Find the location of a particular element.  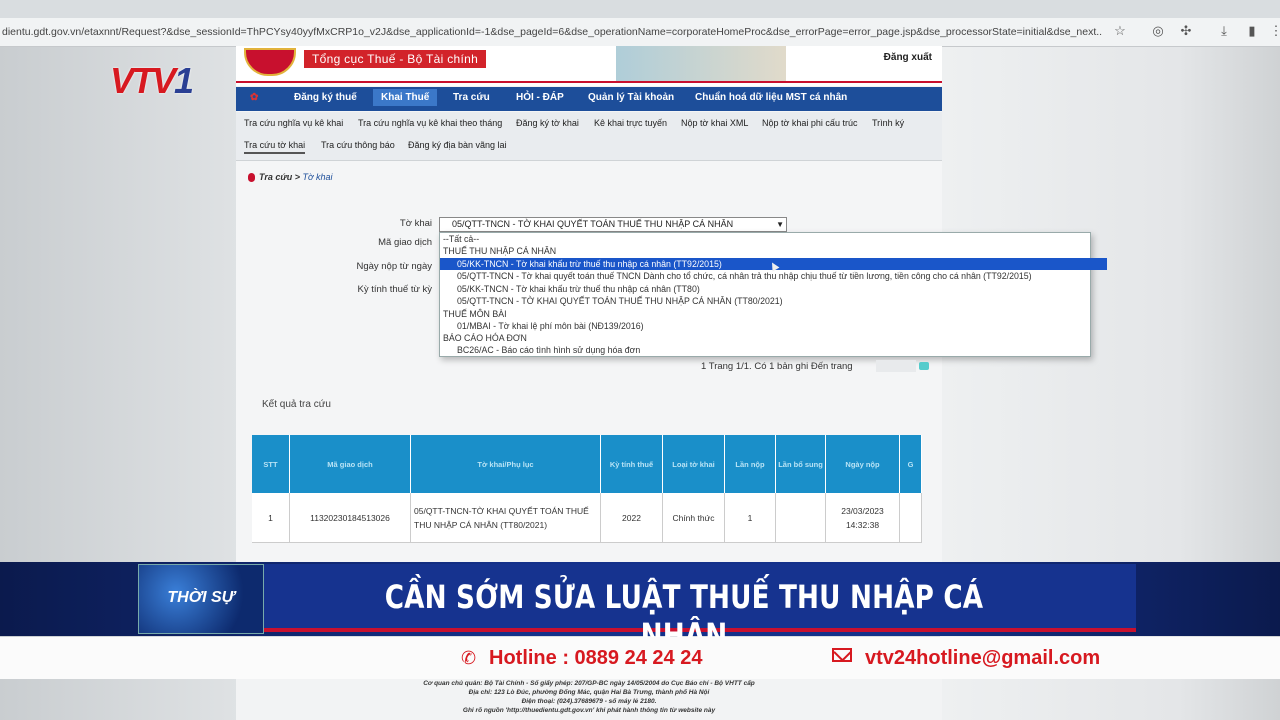

subnav-ke-khai-truc-tuyen: Kê khai trực tuyến is located at coordinates (630, 123).